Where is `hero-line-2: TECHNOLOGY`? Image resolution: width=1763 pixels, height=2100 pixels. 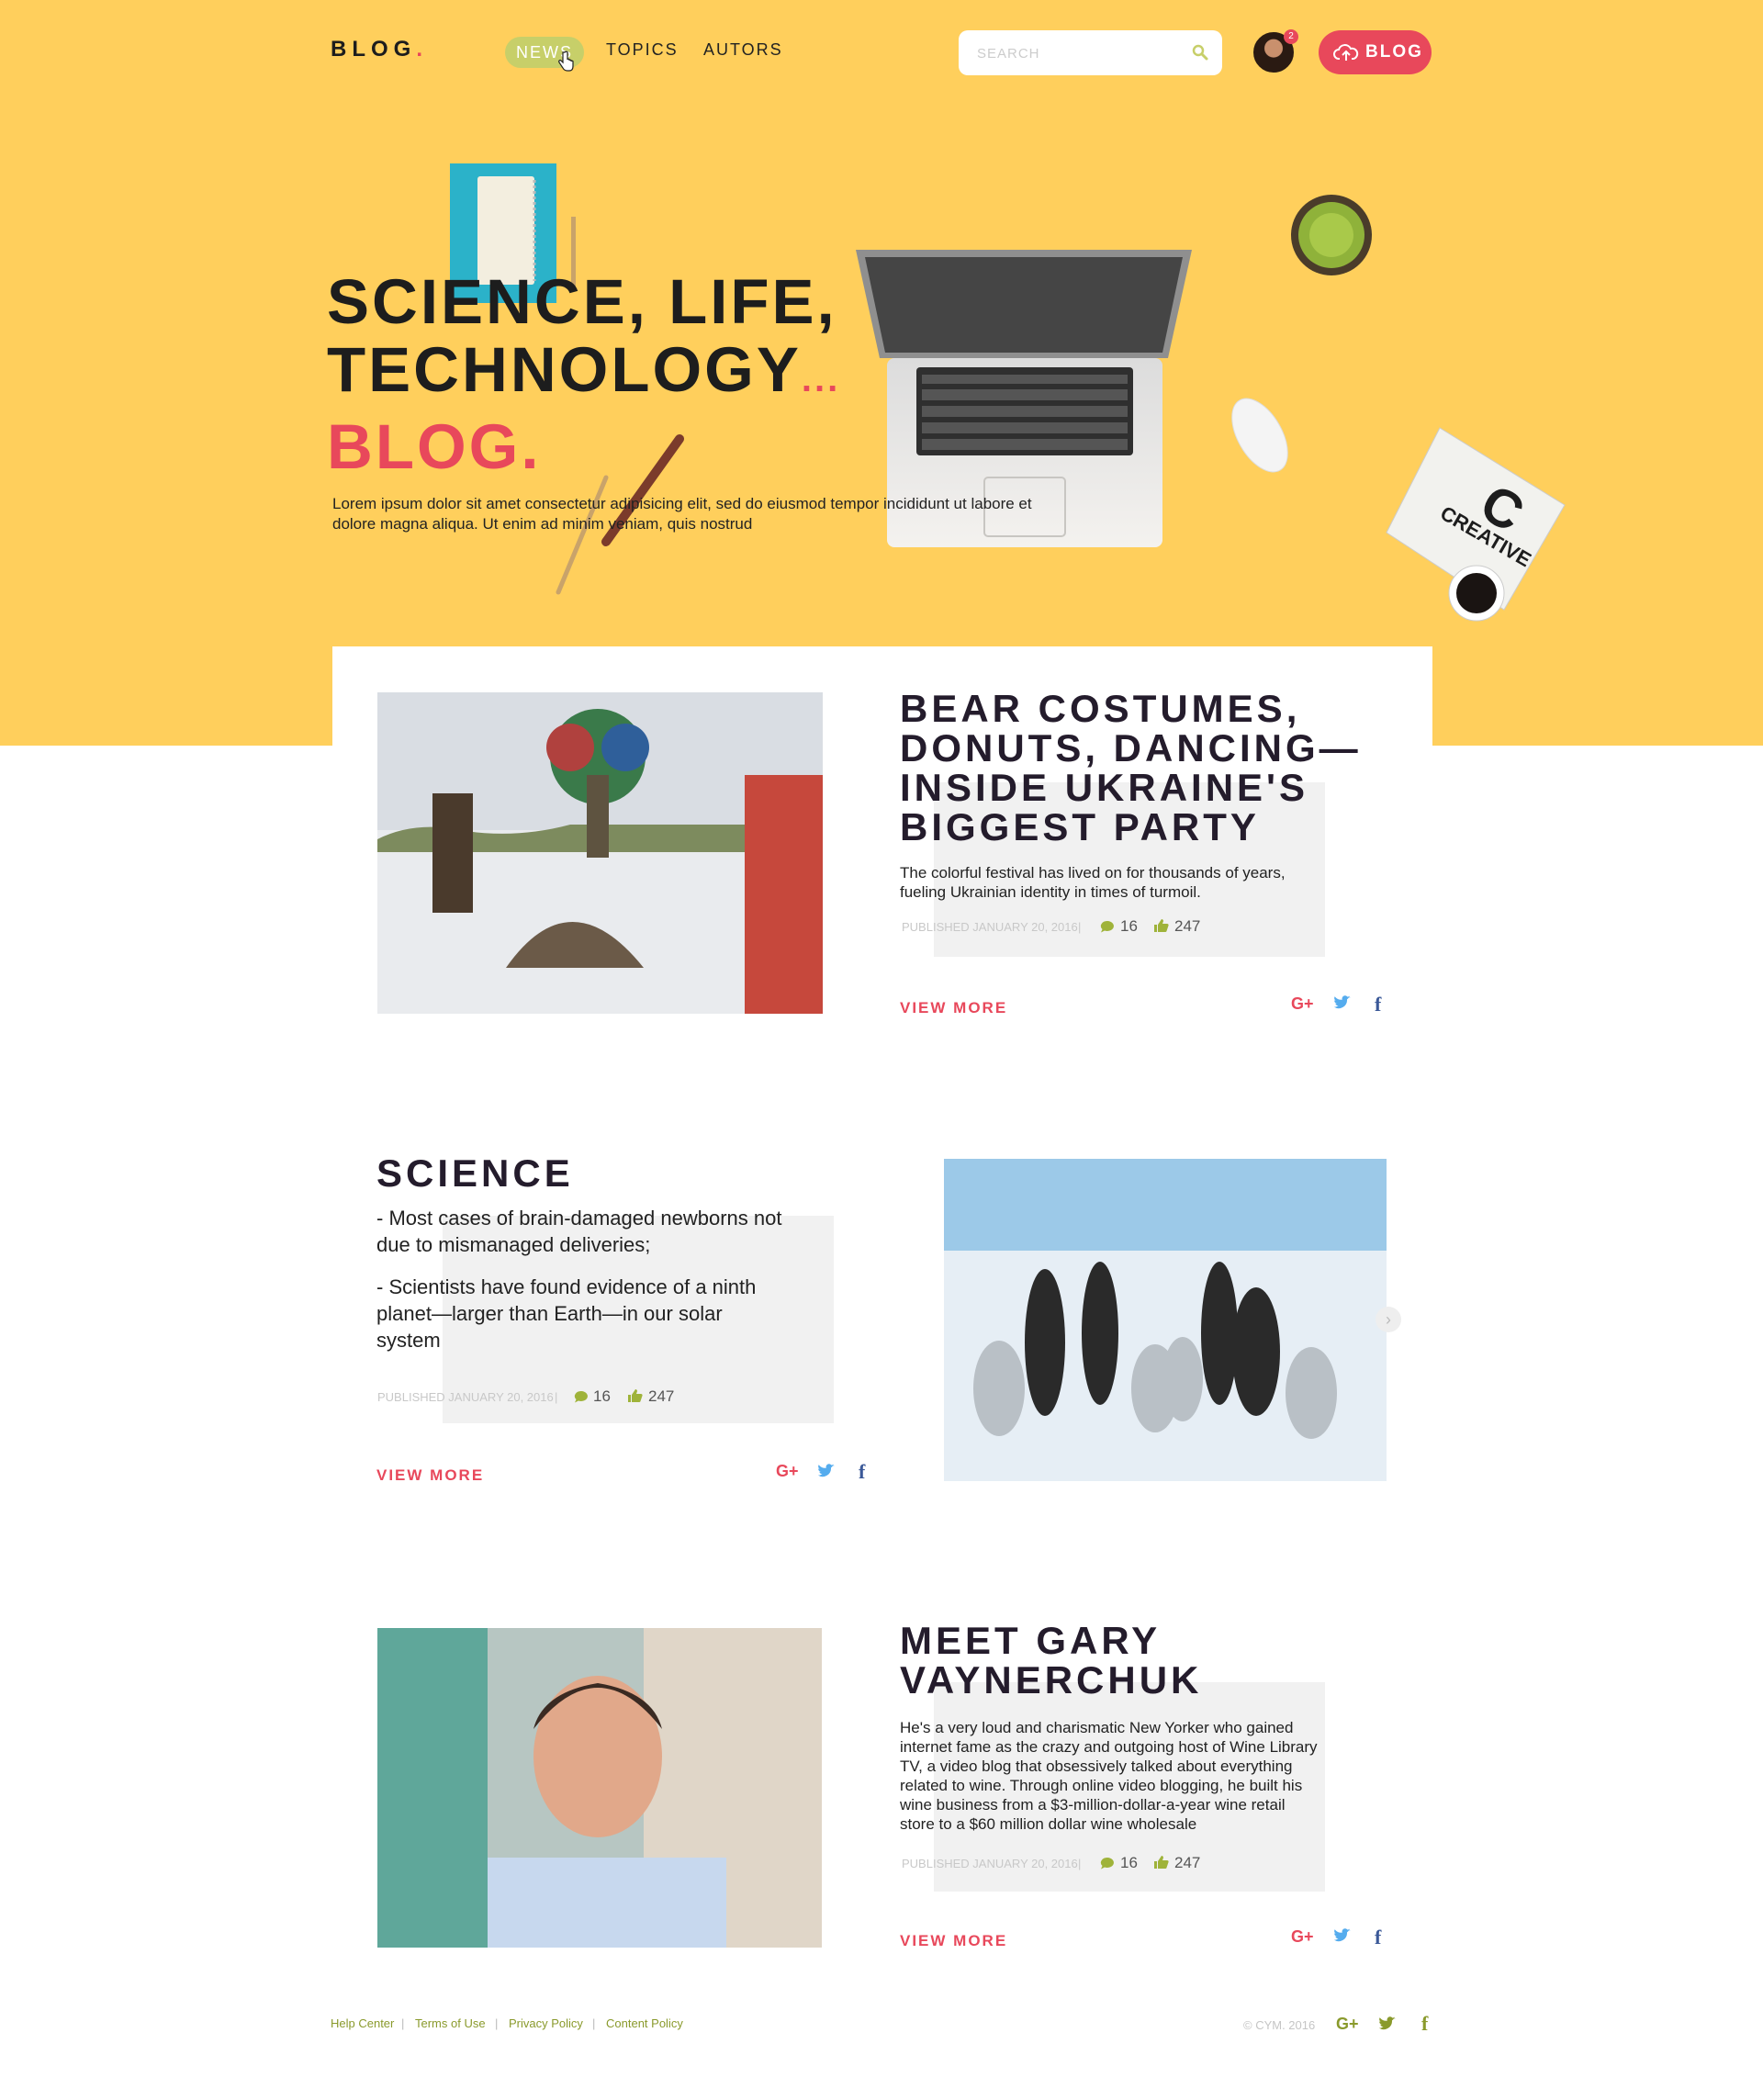 hero-line-2: TECHNOLOGY is located at coordinates (564, 369).